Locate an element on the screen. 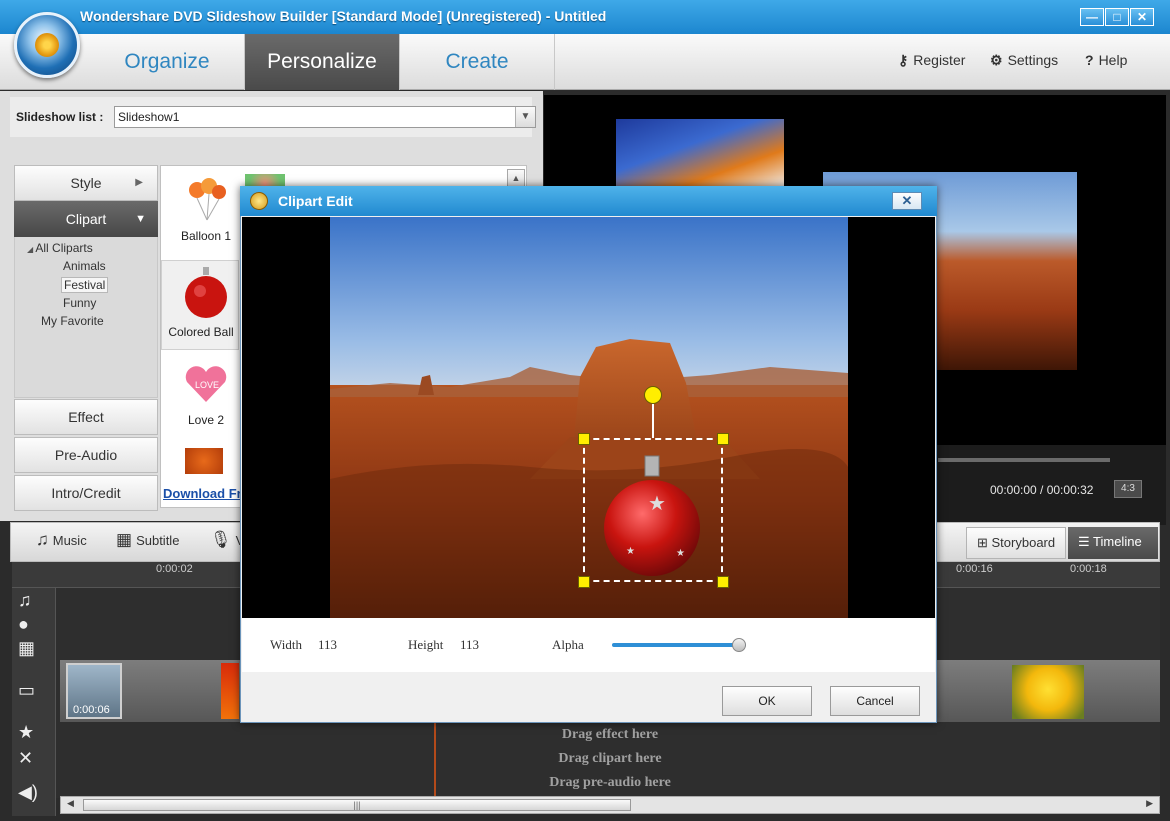 The width and height of the screenshot is (1170, 821). playback-progress is located at coordinates (1024, 460).